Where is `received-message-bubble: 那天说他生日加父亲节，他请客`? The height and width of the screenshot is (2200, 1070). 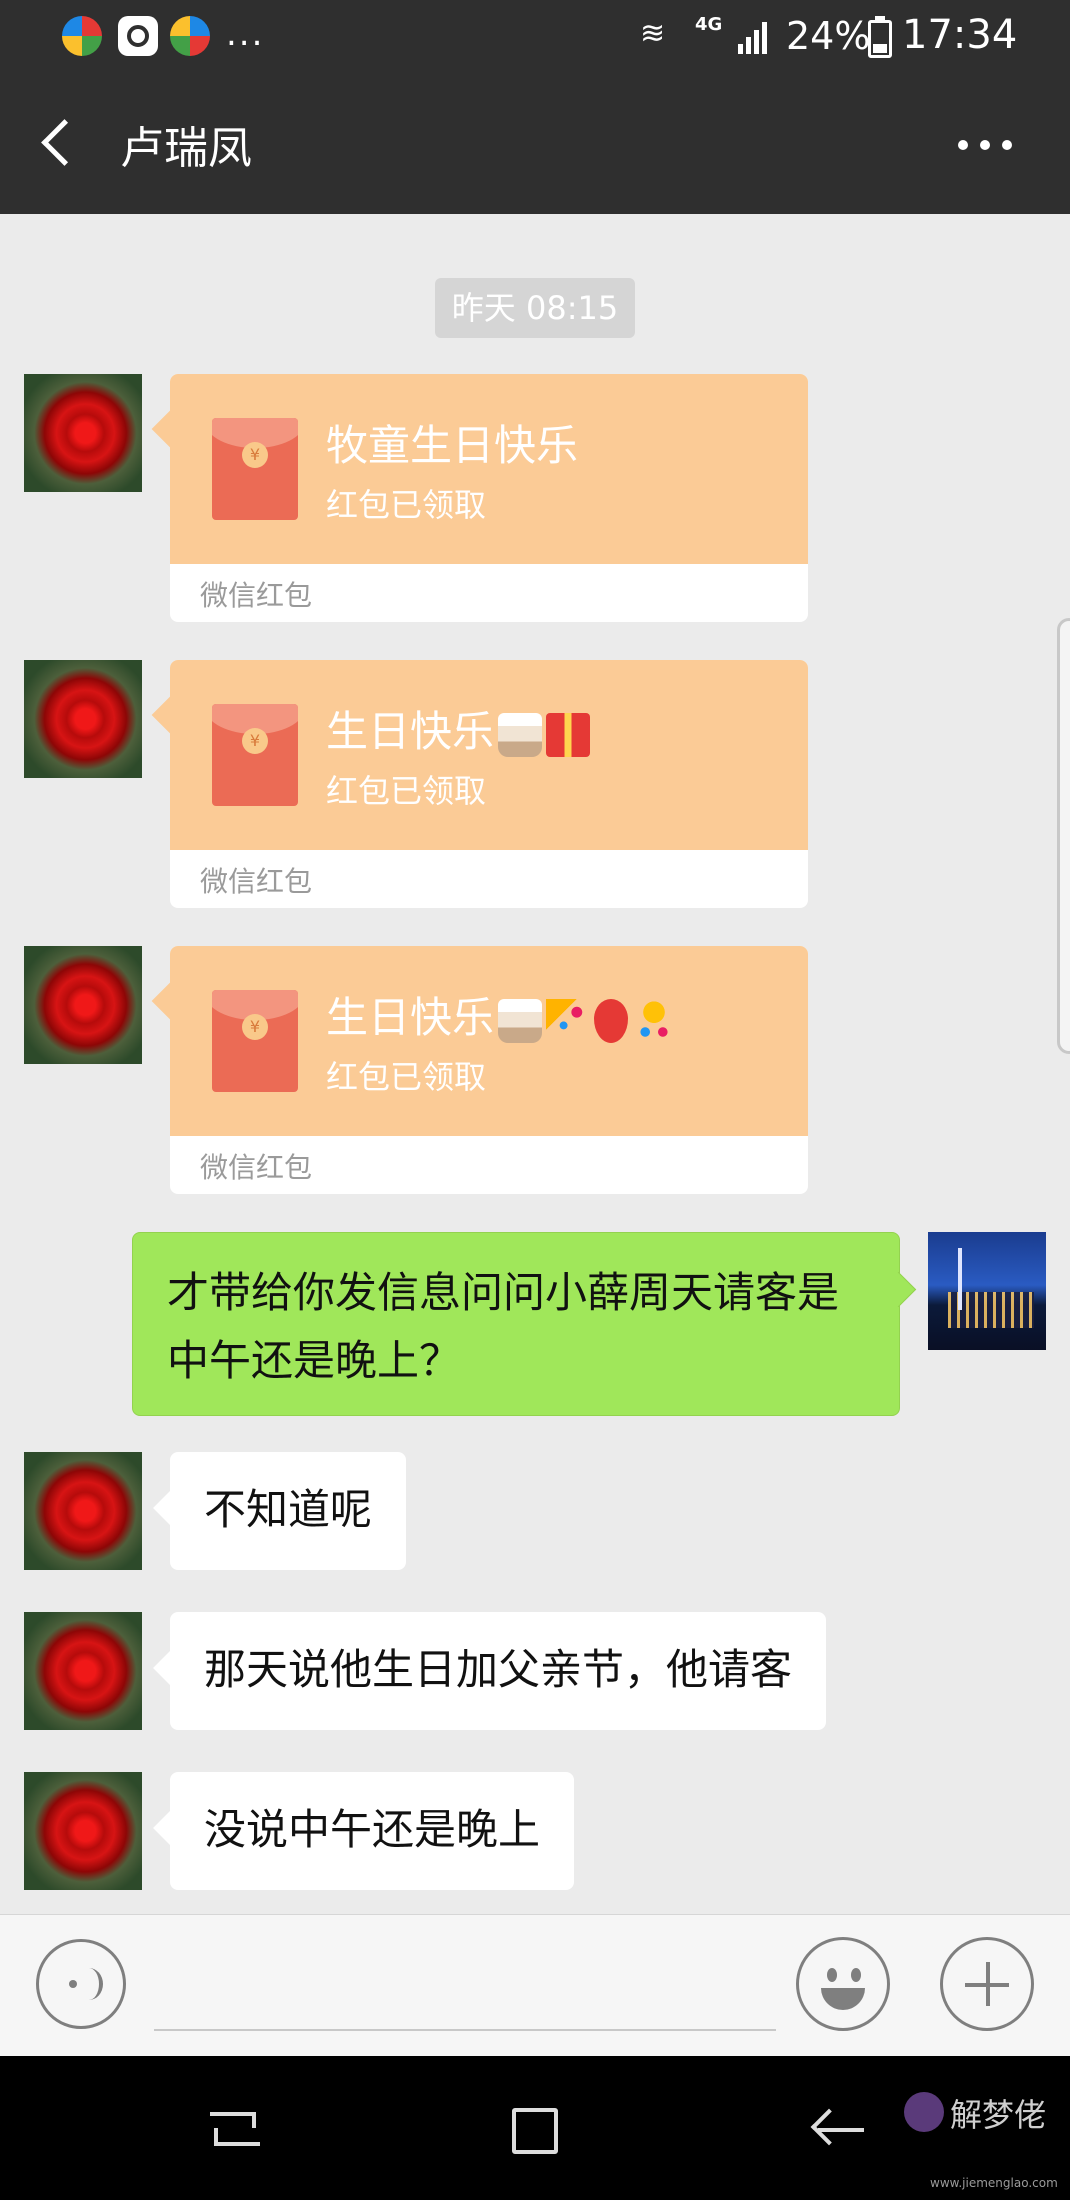 received-message-bubble: 那天说他生日加父亲节，他请客 is located at coordinates (498, 1671).